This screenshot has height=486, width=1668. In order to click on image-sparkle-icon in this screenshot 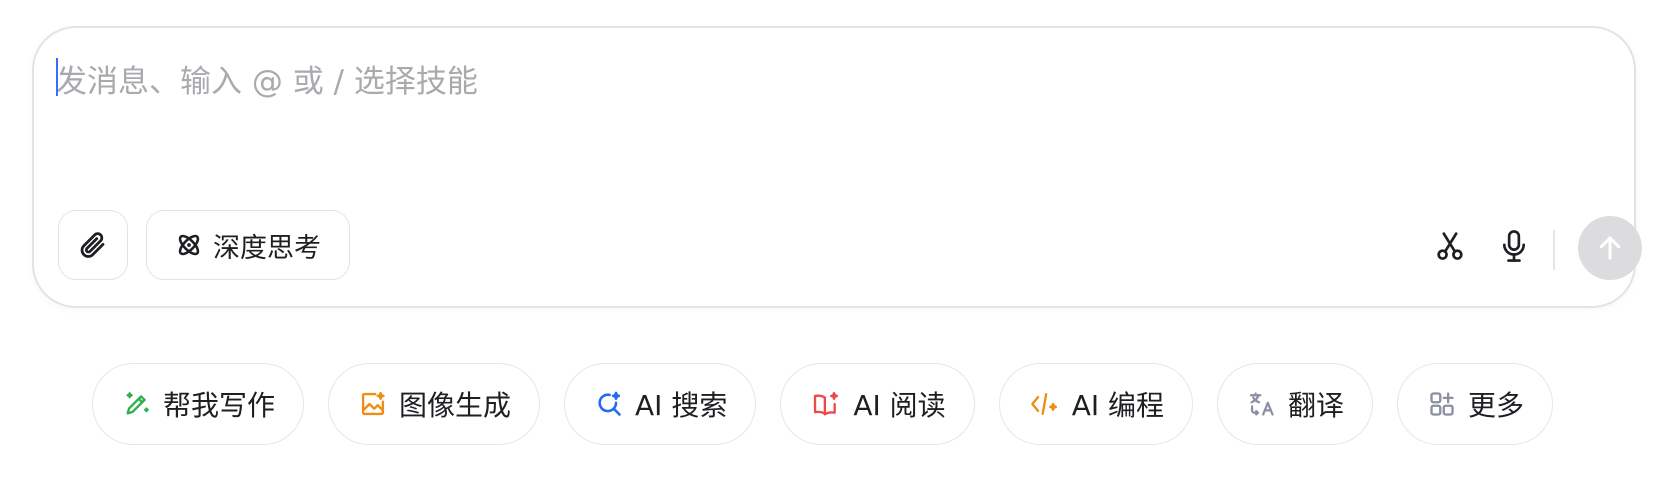, I will do `click(373, 403)`.